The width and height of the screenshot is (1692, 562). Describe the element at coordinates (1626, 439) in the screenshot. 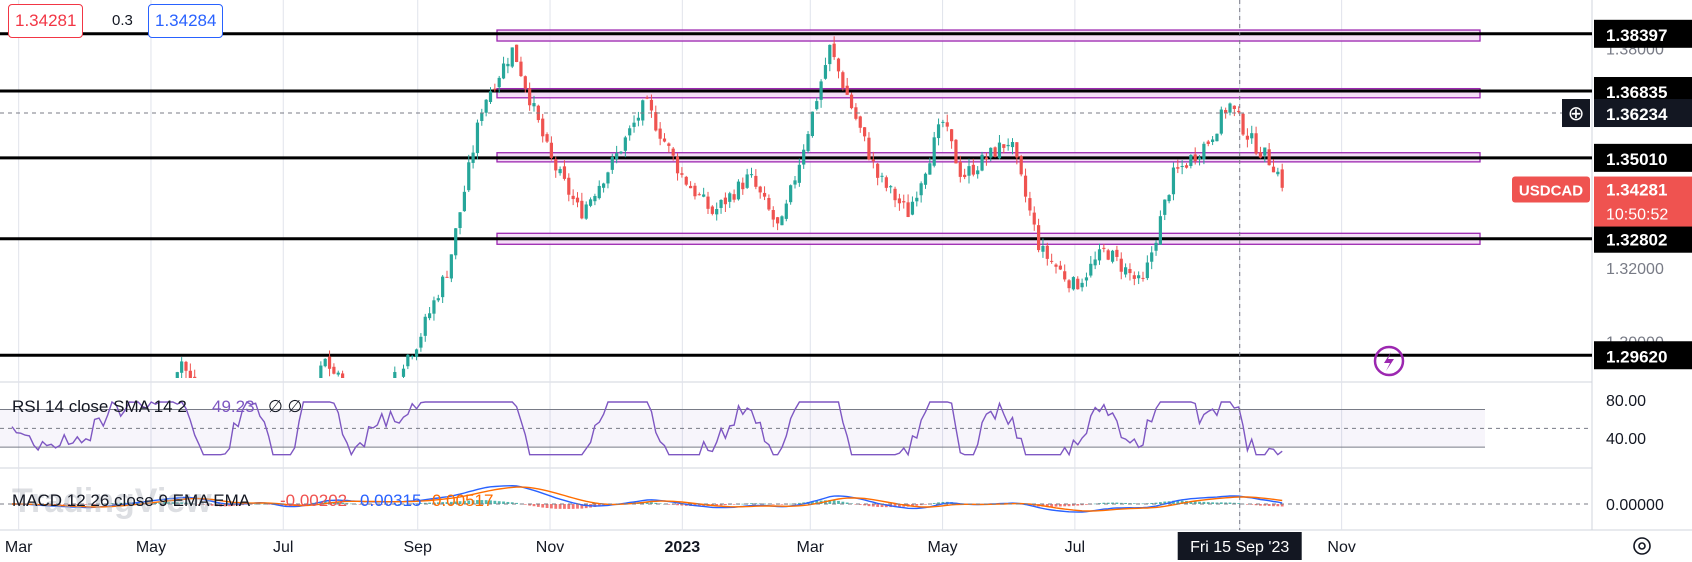

I see `rsi-tick-label: 40.00` at that location.